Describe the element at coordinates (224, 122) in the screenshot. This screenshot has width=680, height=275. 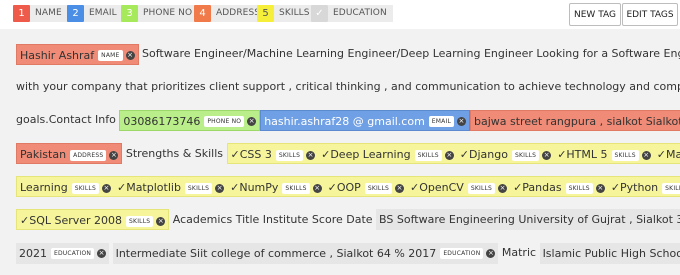
I see `entity-tag: PHONE NO` at that location.